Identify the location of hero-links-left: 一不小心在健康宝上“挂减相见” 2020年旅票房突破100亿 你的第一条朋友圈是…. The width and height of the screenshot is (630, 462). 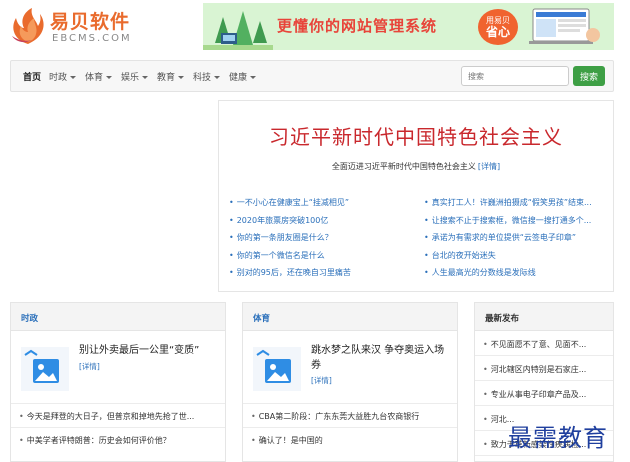
(324, 241).